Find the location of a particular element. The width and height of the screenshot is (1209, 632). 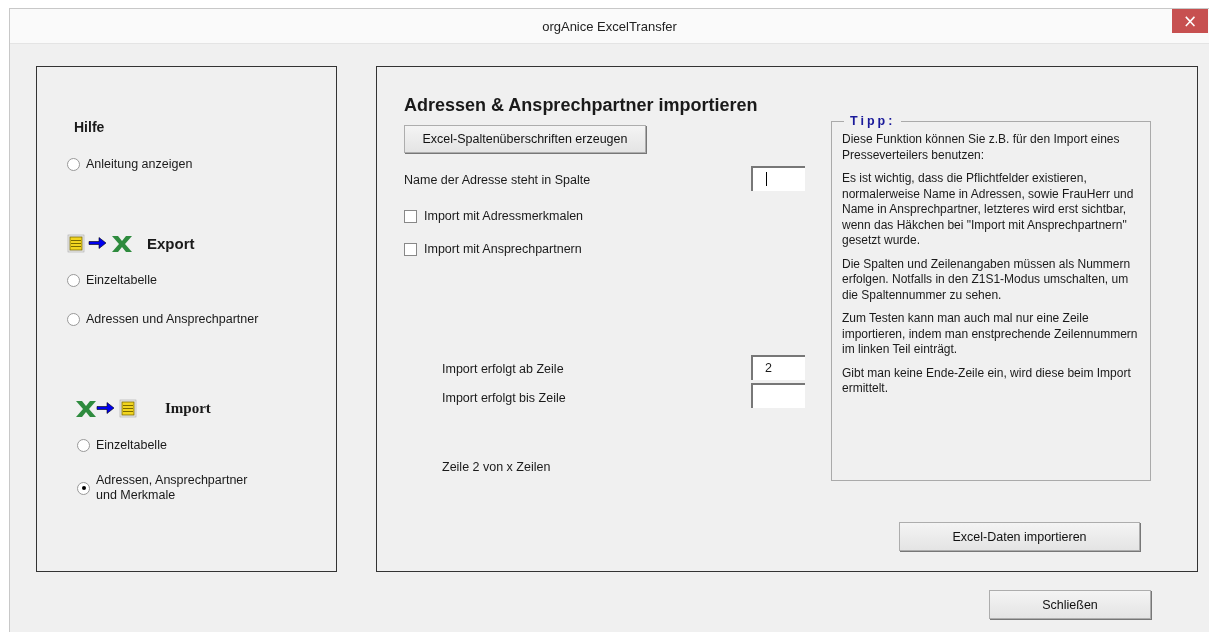

radio-option: Anleitung anzeigen is located at coordinates (201, 164).